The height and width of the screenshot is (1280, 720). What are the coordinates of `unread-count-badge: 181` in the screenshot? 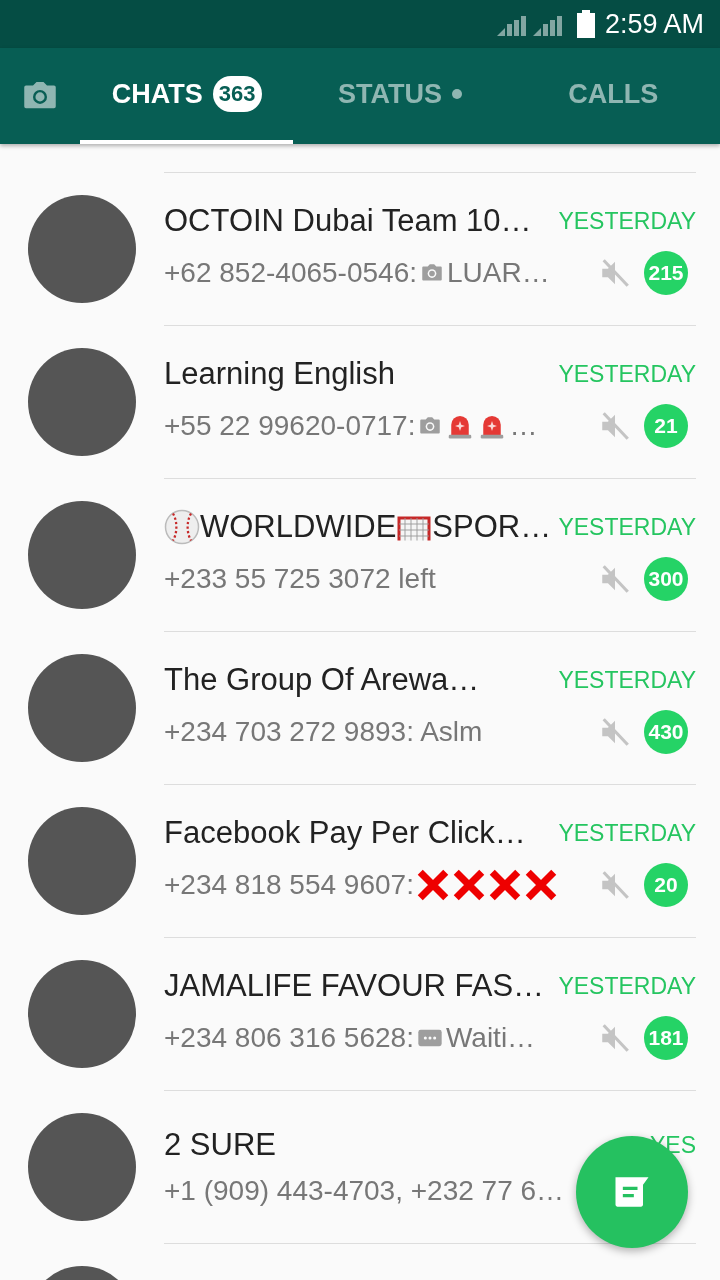 It's located at (666, 1038).